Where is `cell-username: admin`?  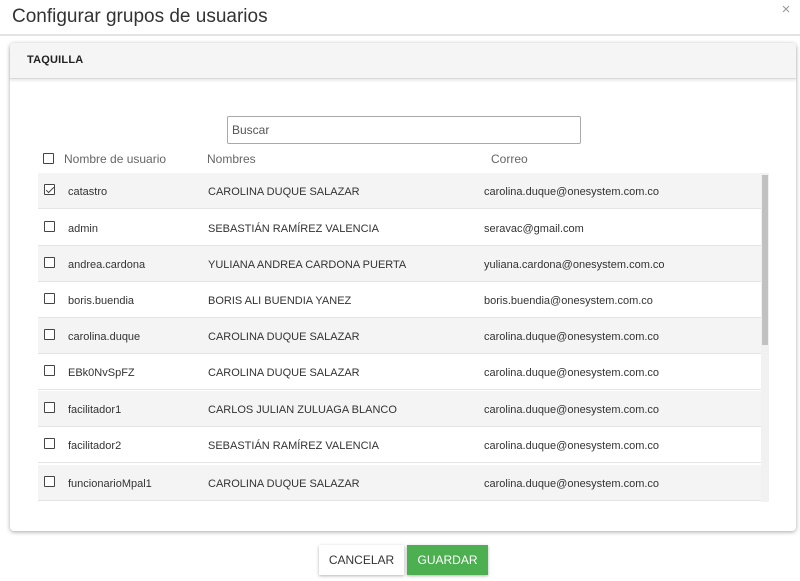
cell-username: admin is located at coordinates (83, 229).